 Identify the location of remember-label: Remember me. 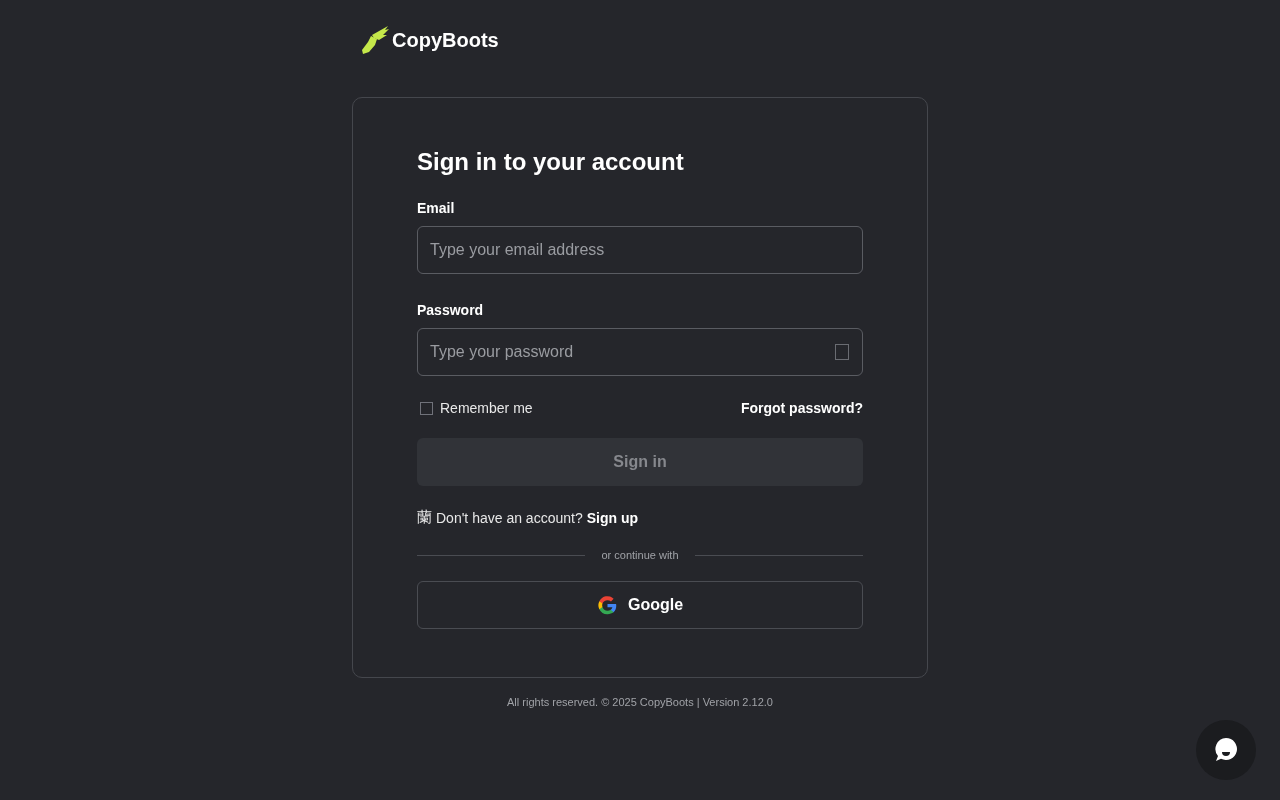
(486, 408).